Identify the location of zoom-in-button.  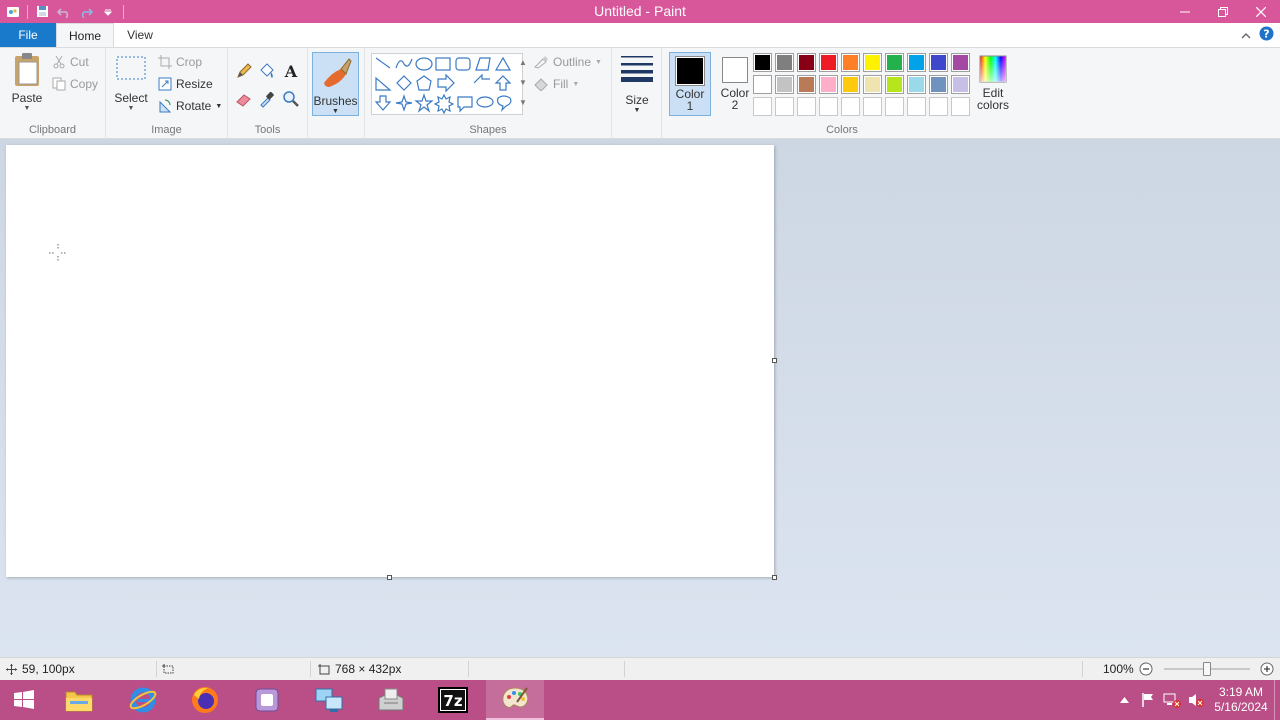
(1267, 669).